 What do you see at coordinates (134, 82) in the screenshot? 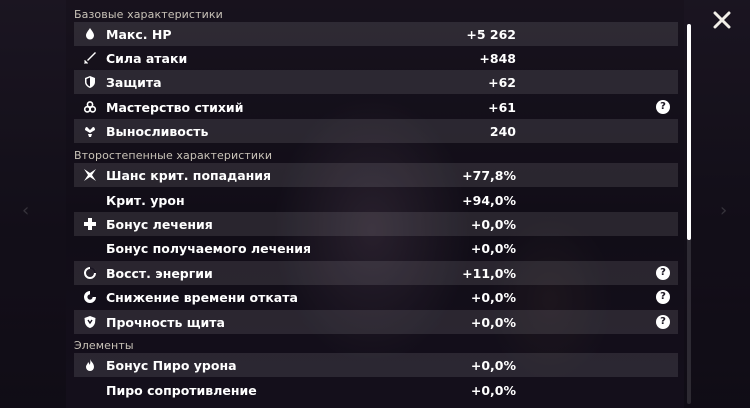
I see `stat-label: Защита` at bounding box center [134, 82].